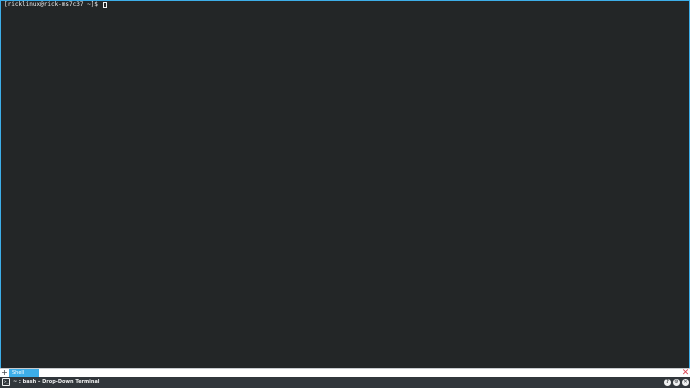  Describe the element at coordinates (56, 382) in the screenshot. I see `window-title: ~ : bash – Drop-Down Terminal` at that location.